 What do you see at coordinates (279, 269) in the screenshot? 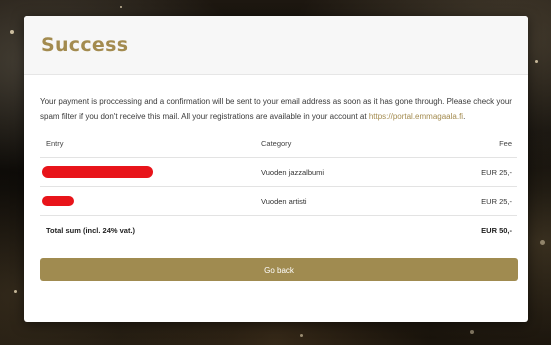
I see `go-back-button: Go back` at bounding box center [279, 269].